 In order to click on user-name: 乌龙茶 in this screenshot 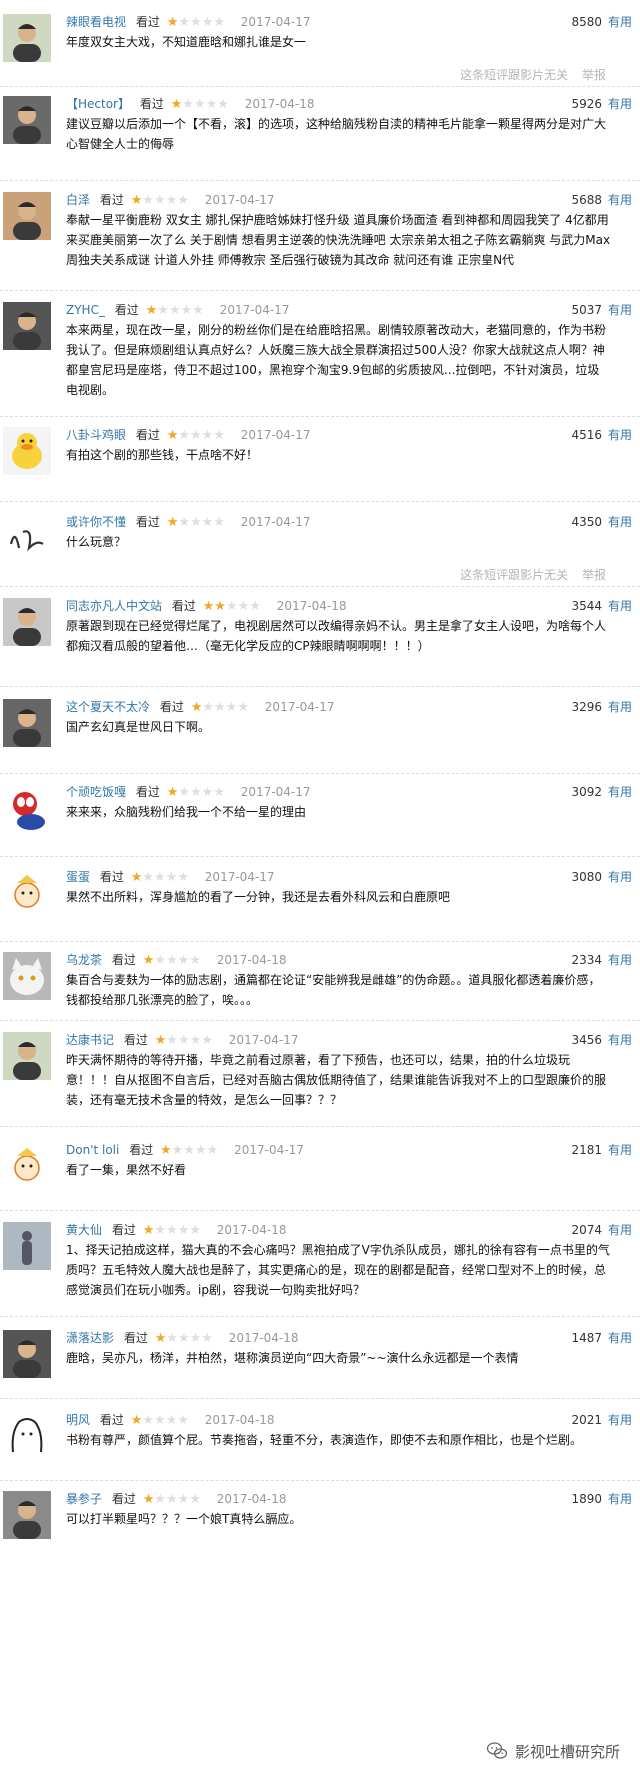, I will do `click(84, 960)`.